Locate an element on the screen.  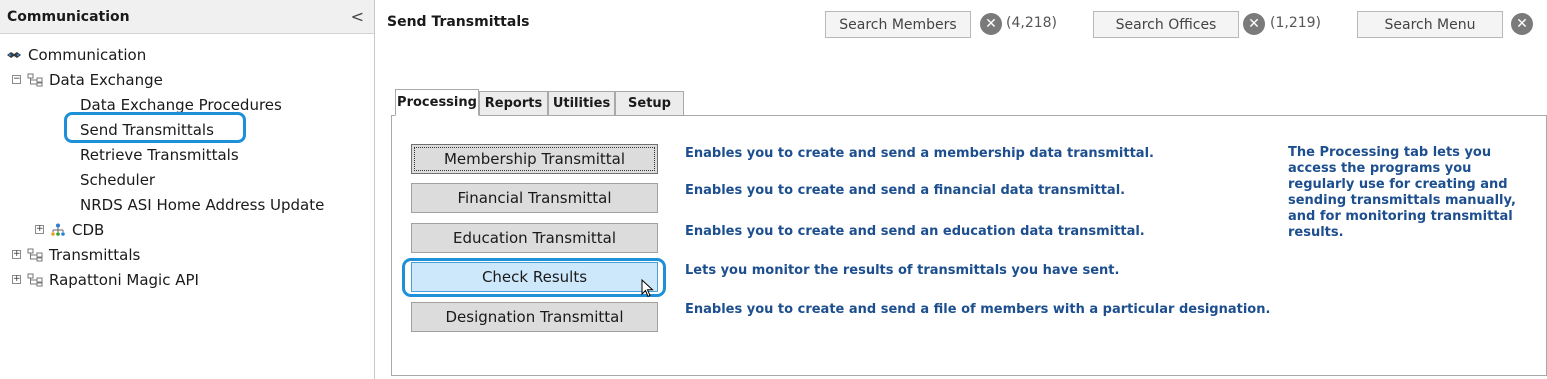
designation-transmittal-button: Designation Transmittal is located at coordinates (534, 317).